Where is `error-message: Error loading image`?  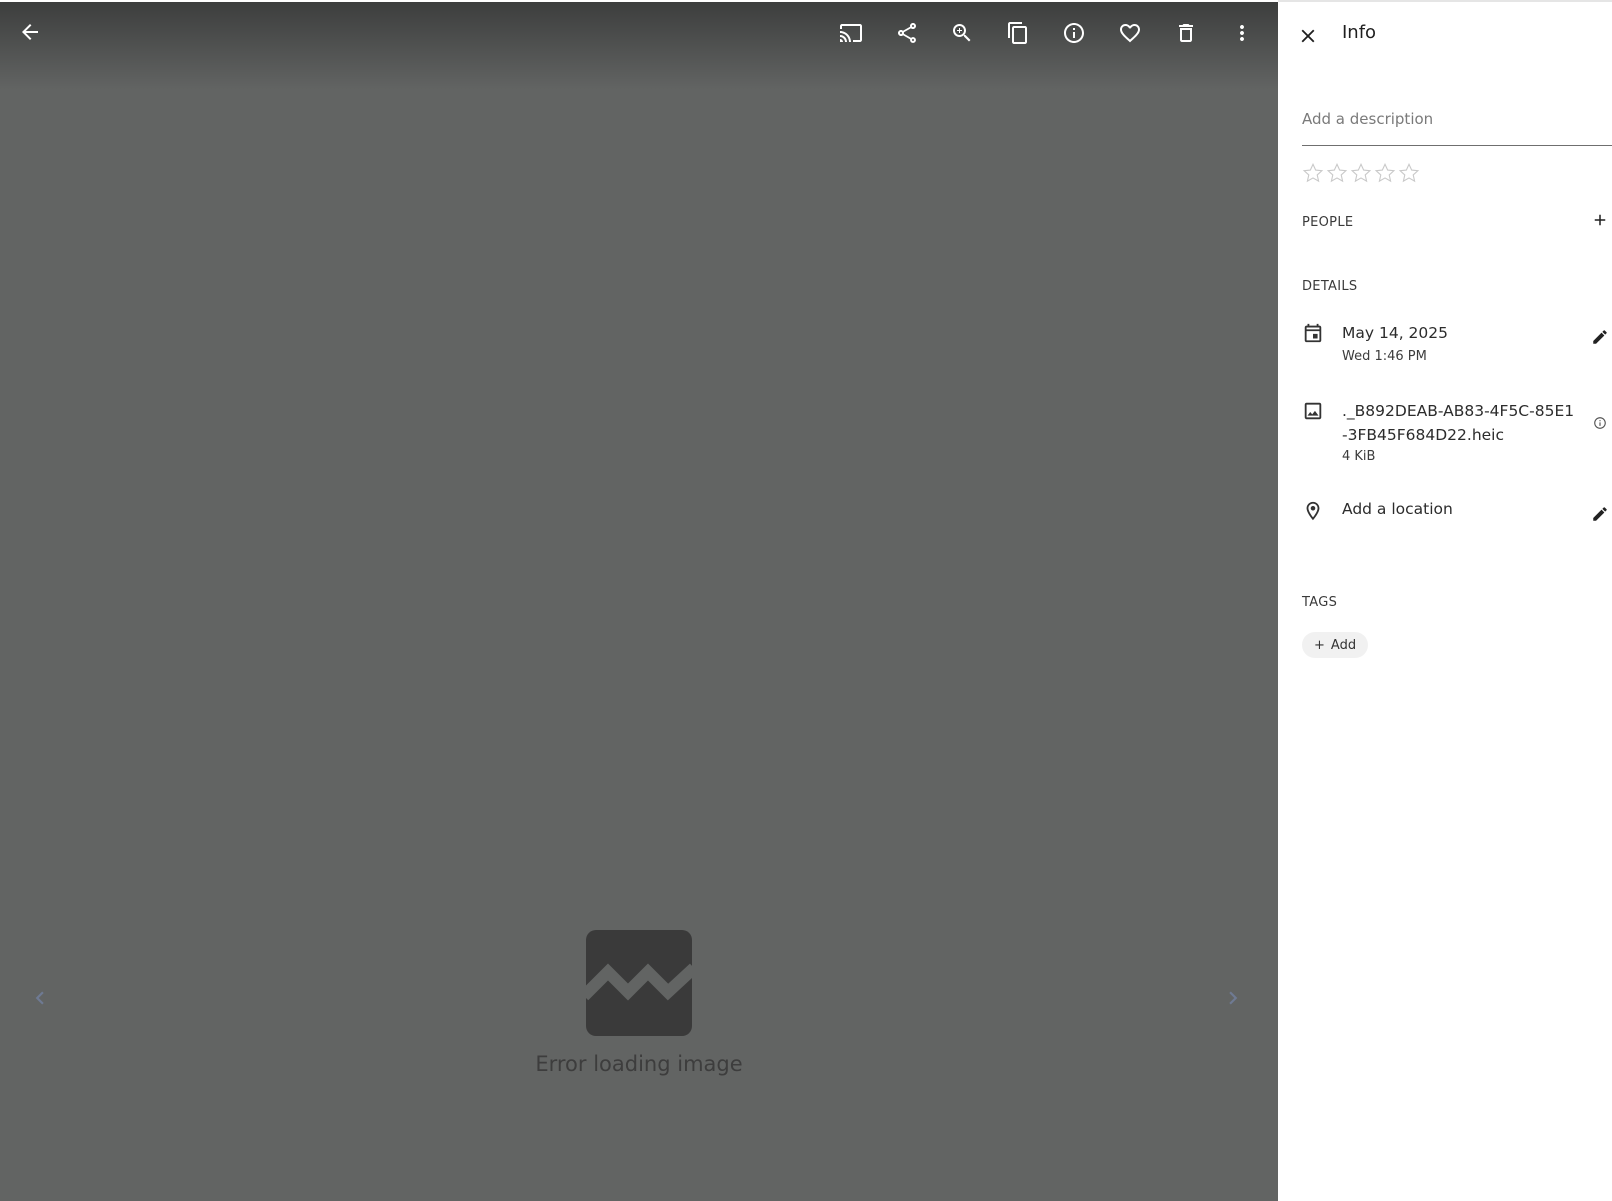 error-message: Error loading image is located at coordinates (639, 1064).